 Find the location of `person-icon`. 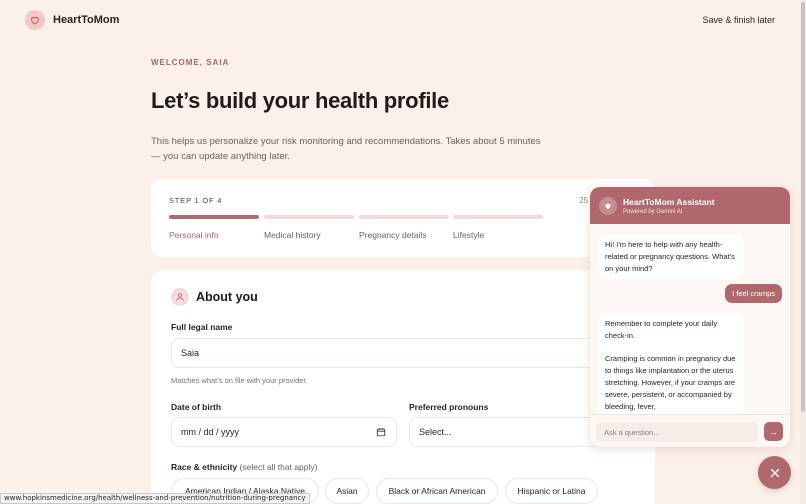

person-icon is located at coordinates (180, 297).